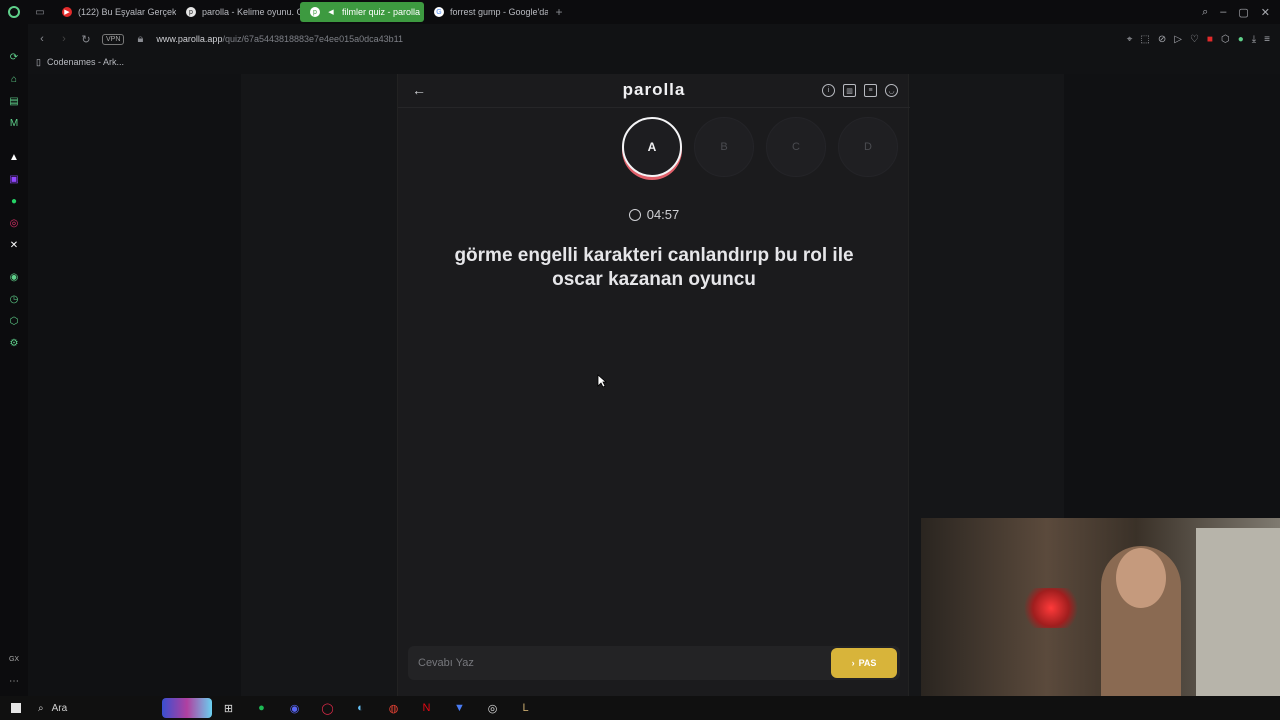  Describe the element at coordinates (1144, 39) in the screenshot. I see `snapshot-icon: ⬚` at that location.